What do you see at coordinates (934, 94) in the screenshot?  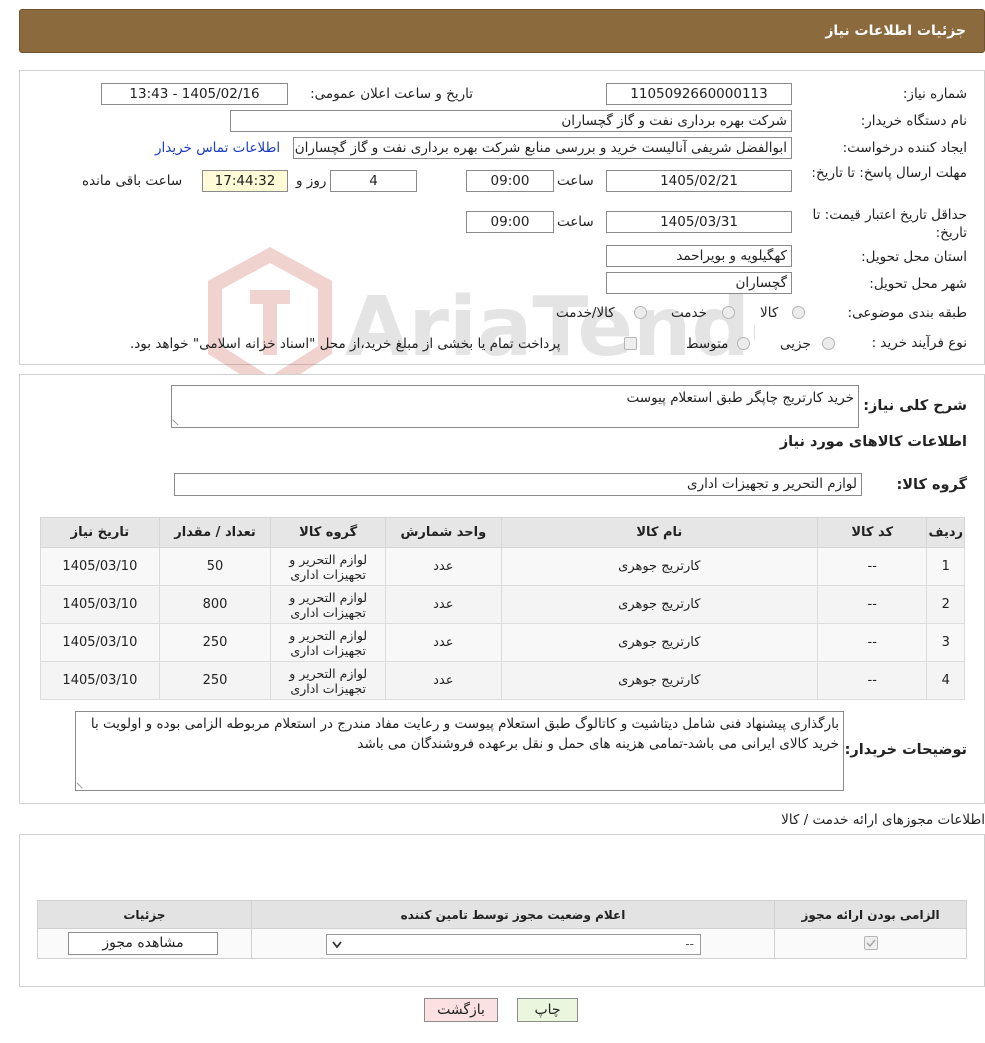 I see `need-number-label: شماره نیاز:` at bounding box center [934, 94].